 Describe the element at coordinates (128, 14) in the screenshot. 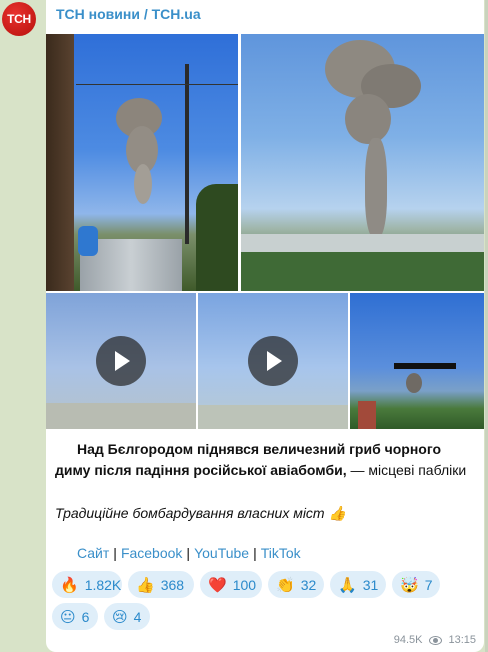

I see `channel-name: ТСН новини / TCH.ua` at that location.